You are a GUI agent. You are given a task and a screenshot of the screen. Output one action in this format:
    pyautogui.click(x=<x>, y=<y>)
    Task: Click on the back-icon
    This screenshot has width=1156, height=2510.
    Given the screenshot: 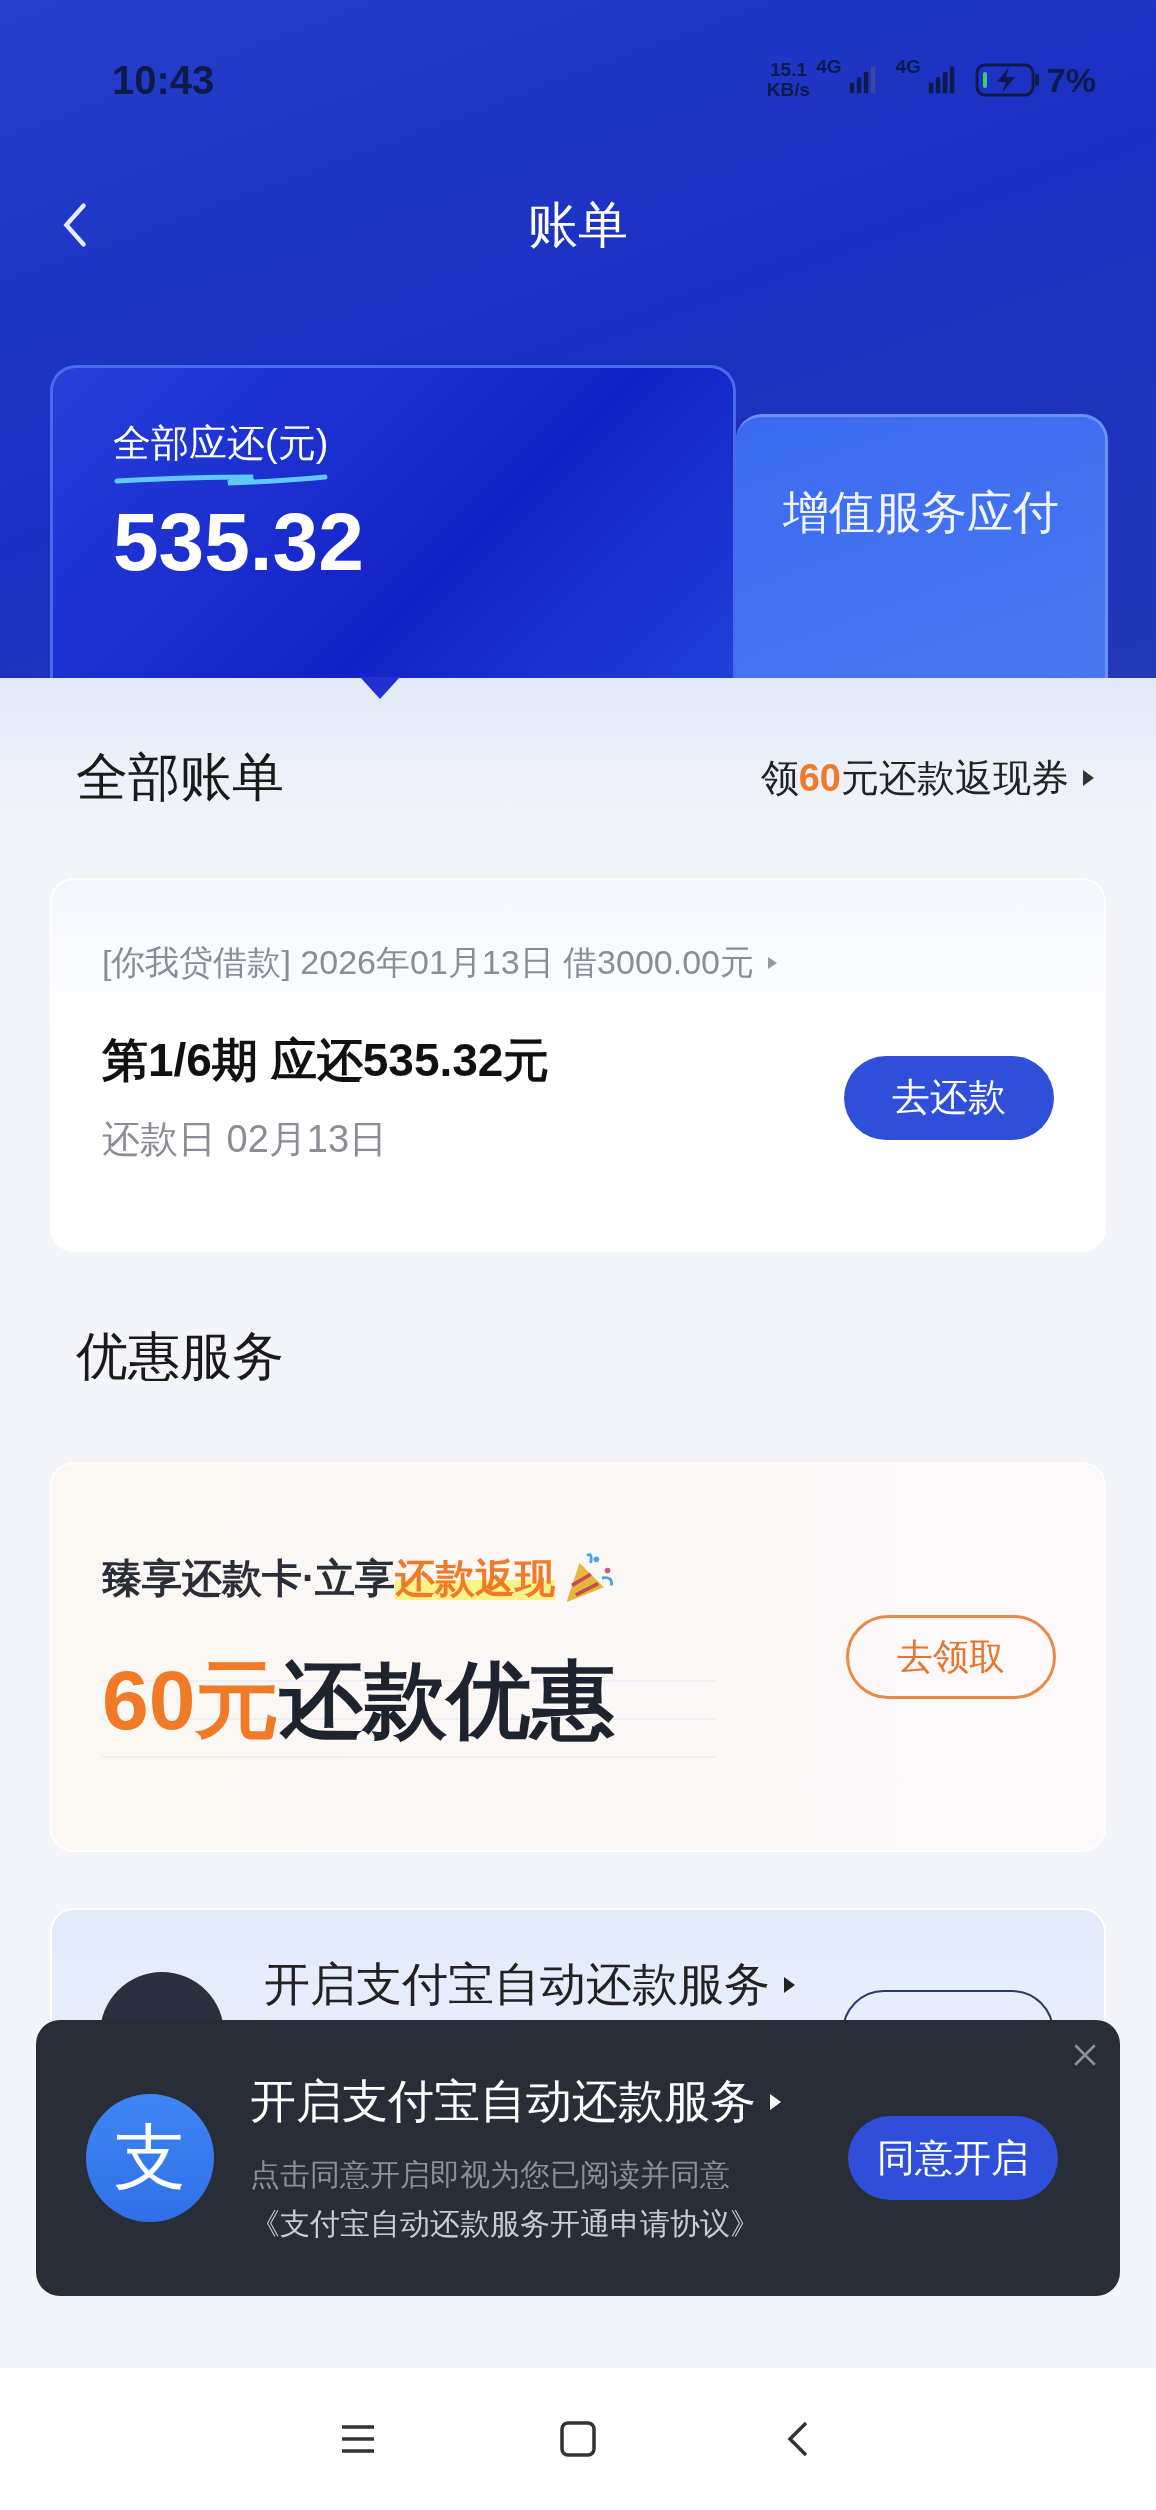 What is the action you would take?
    pyautogui.click(x=75, y=225)
    